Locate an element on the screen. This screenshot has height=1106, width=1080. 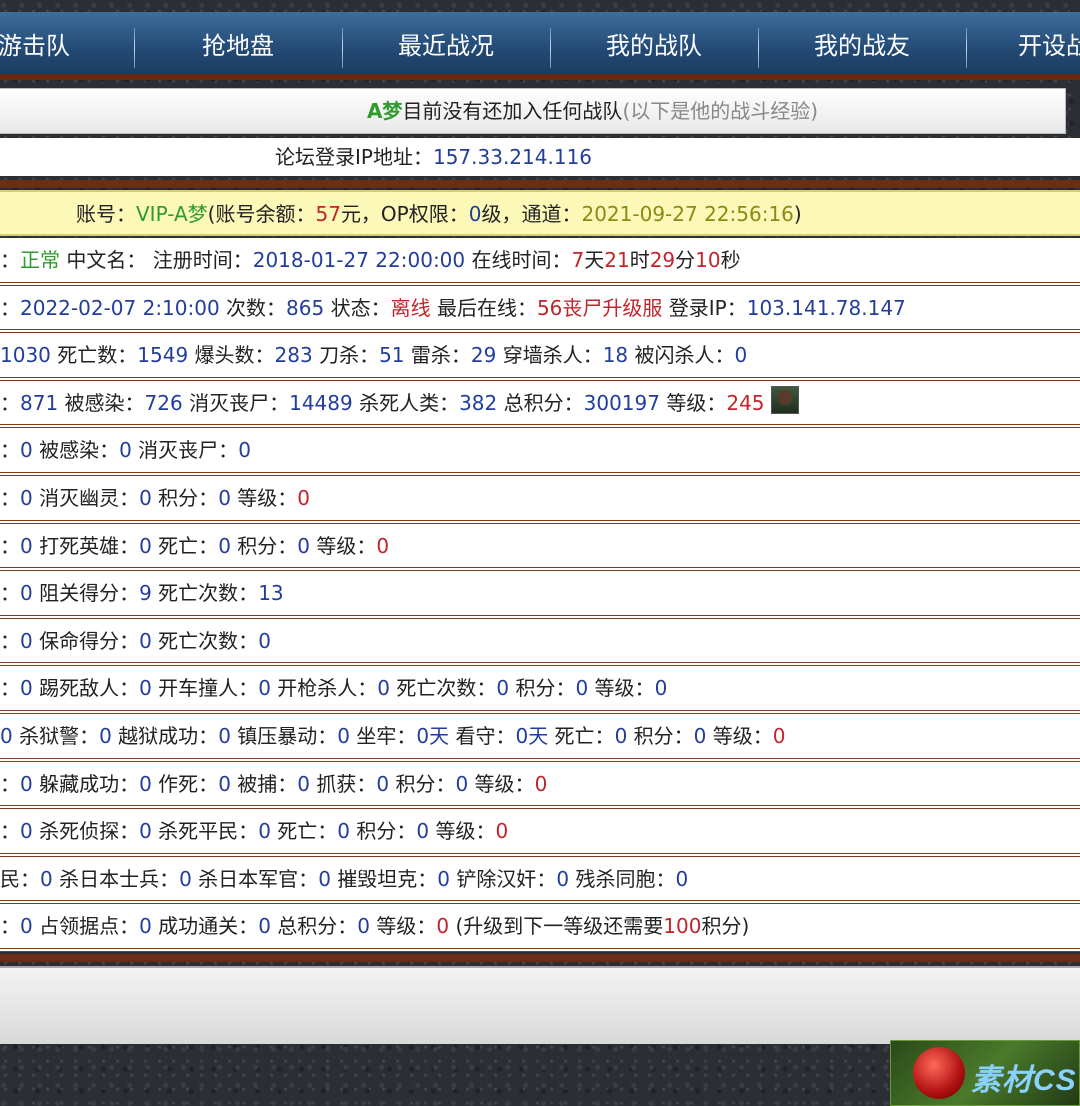
stat-value: 13 is located at coordinates (271, 593).